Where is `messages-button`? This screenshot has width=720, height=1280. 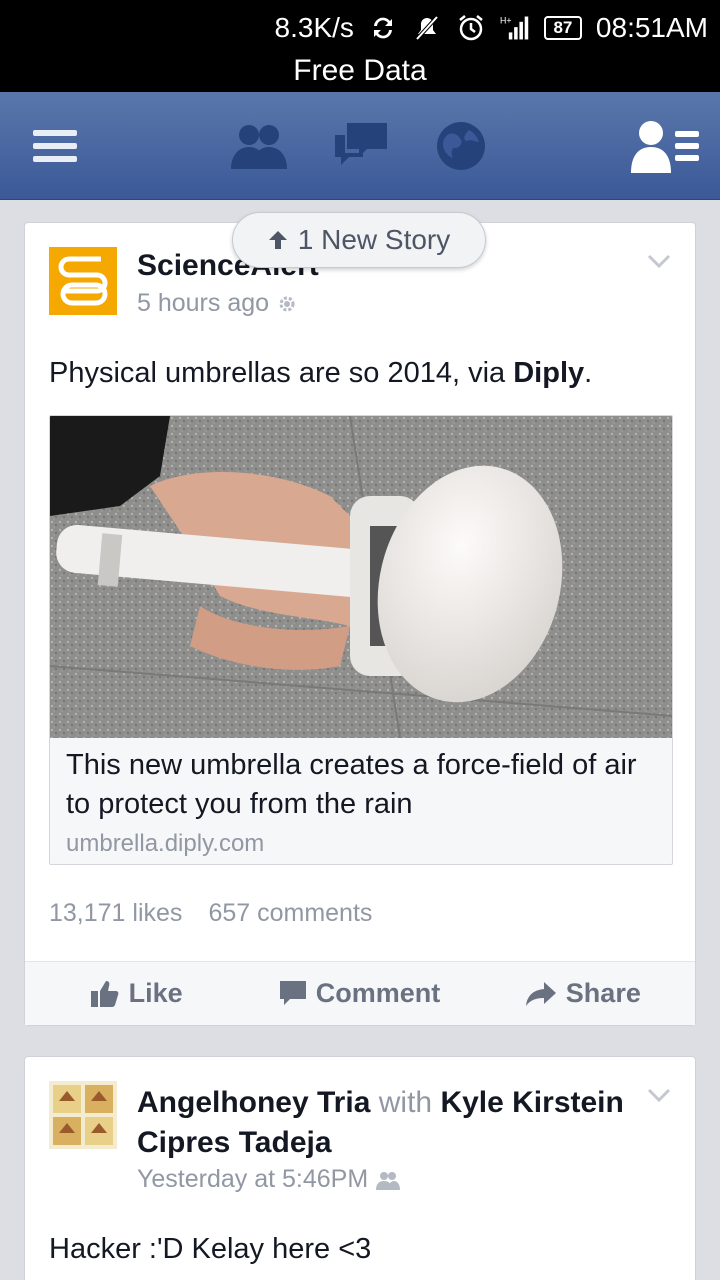
messages-button is located at coordinates (361, 146).